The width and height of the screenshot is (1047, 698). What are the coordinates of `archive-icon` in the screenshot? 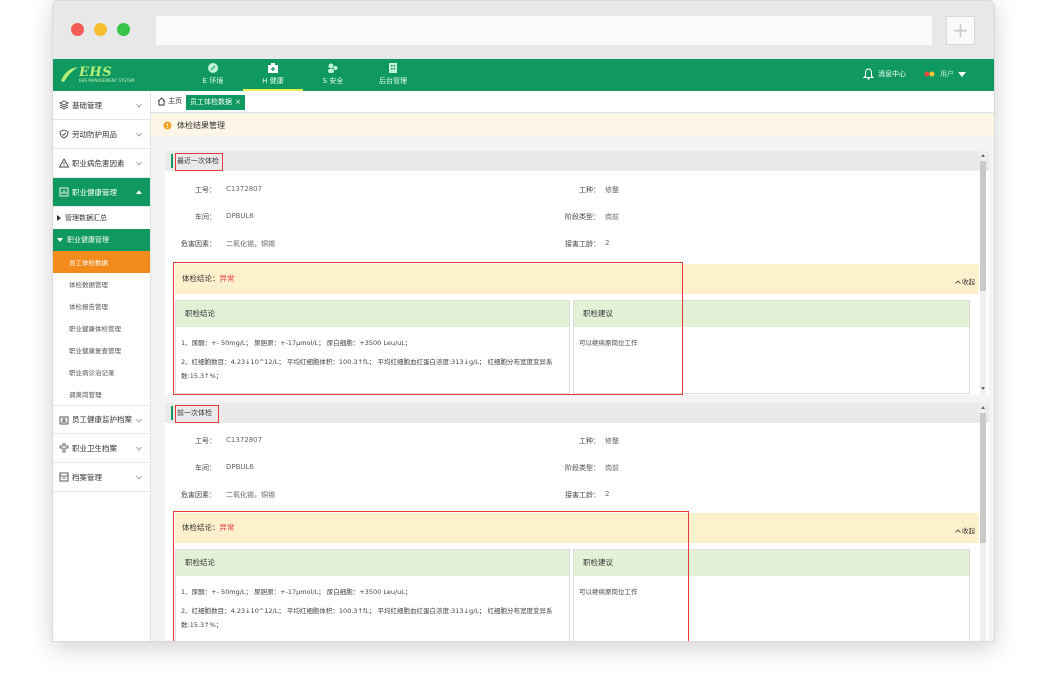 It's located at (64, 477).